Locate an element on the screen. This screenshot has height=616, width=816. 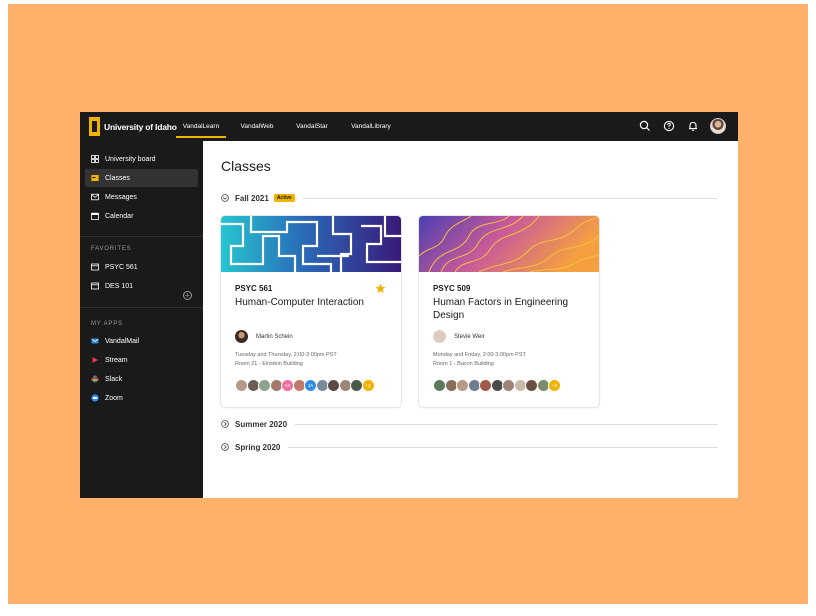
course-code: PSYC 509 is located at coordinates (452, 288).